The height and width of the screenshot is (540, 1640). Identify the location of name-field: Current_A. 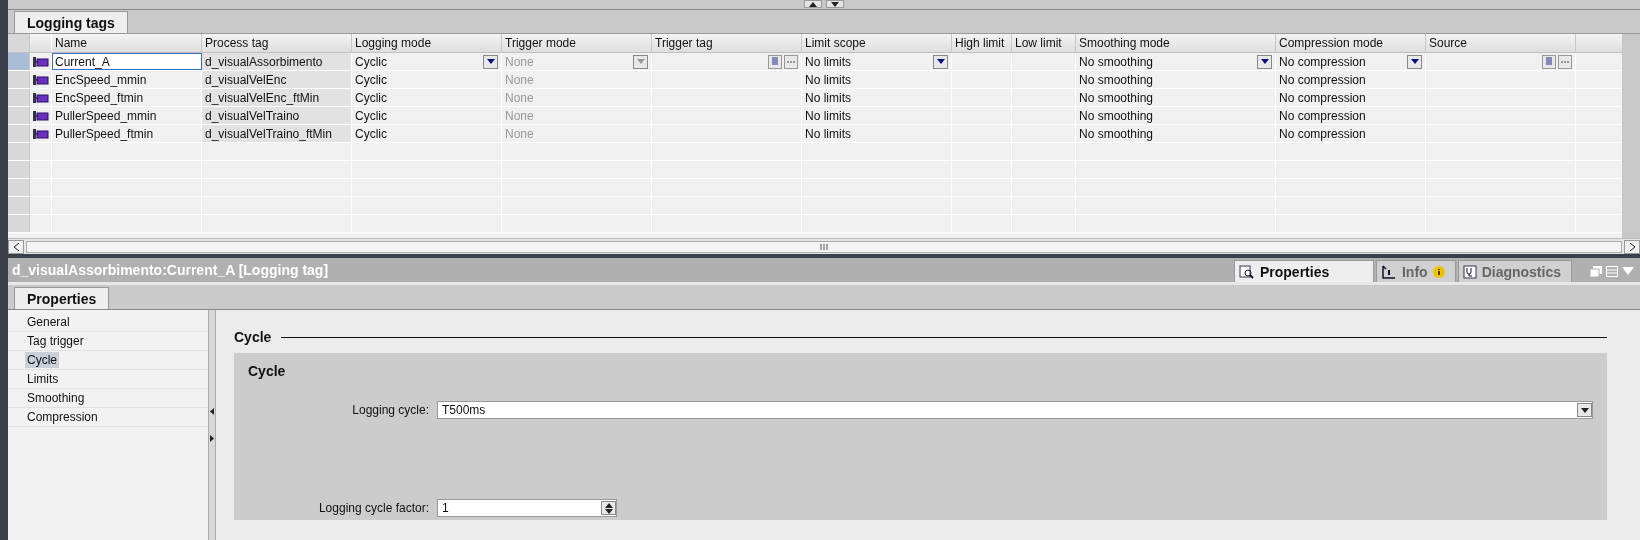
(127, 61).